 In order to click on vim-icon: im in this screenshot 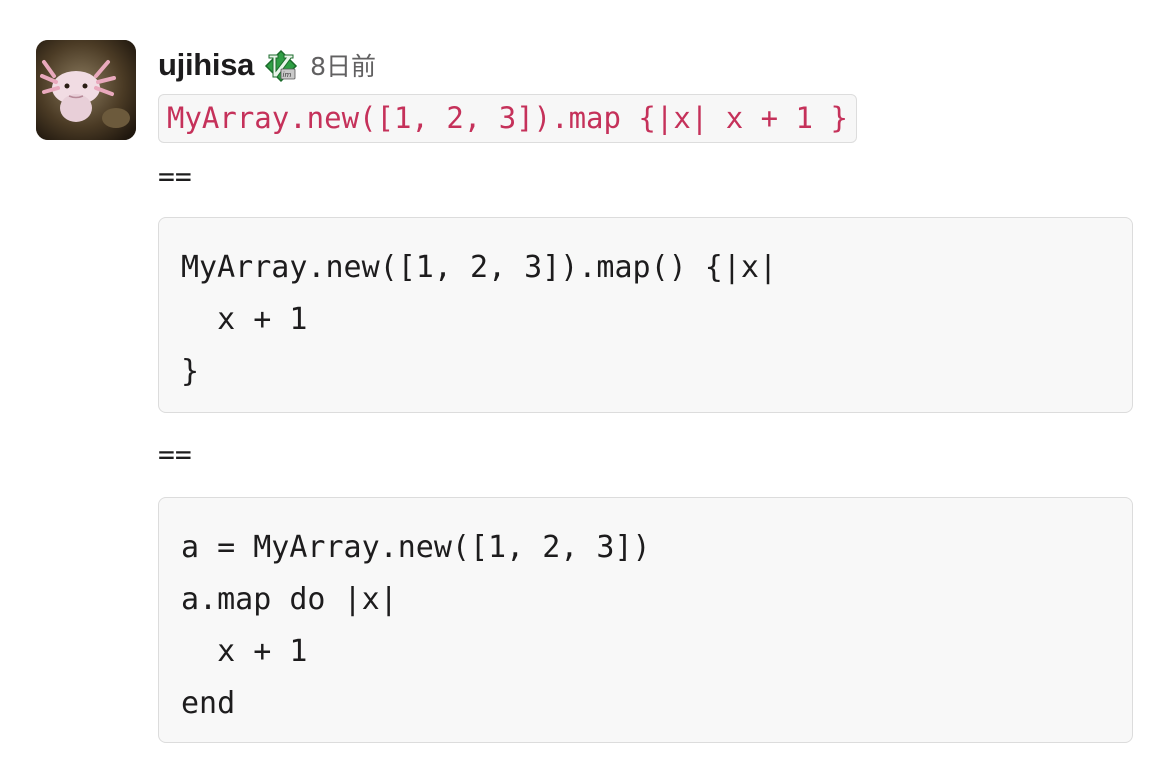, I will do `click(281, 66)`.